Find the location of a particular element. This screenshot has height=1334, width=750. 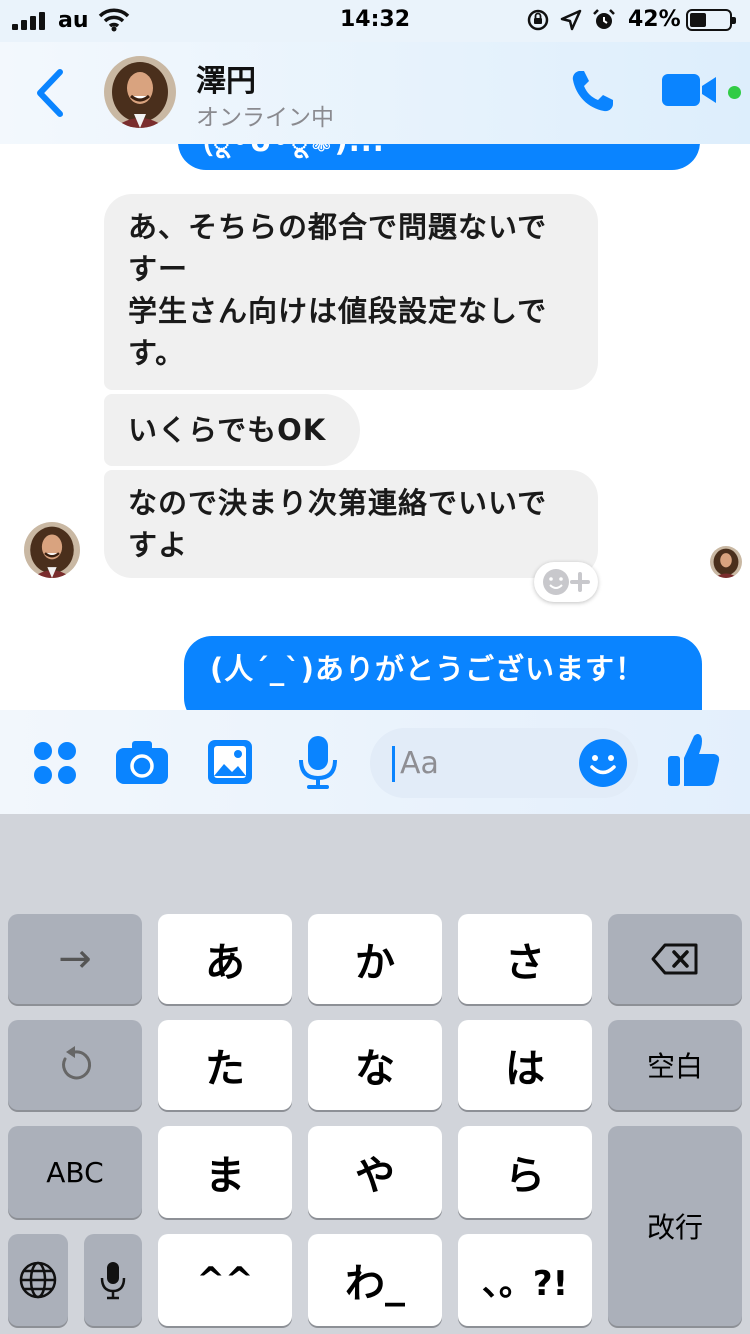

key-label: は is located at coordinates (525, 1069).